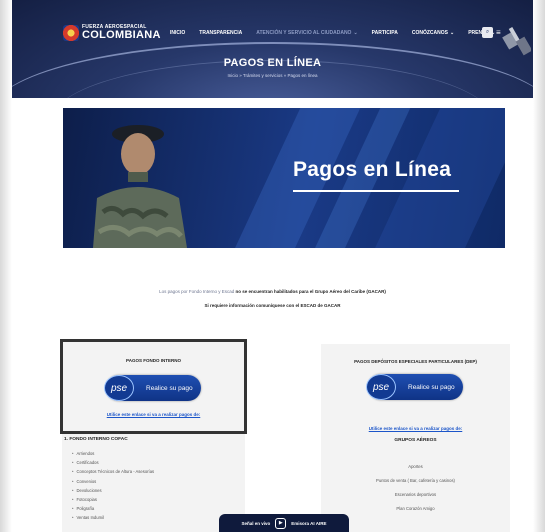 This screenshot has width=545, height=532. I want to click on list-title: 1. FONDO INTERNO COFAC, so click(96, 439).